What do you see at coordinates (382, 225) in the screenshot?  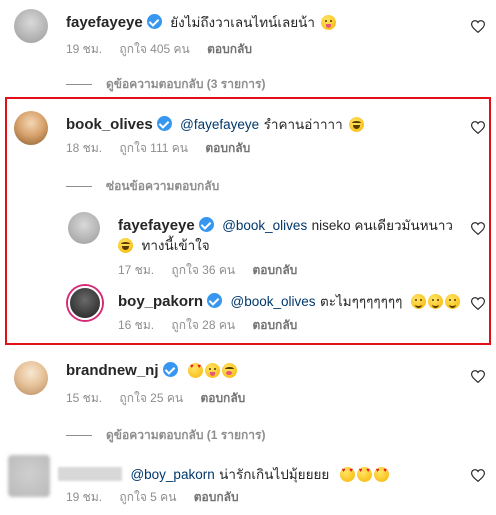 I see `reply-text: niseko คนเดียวมันหนาว` at bounding box center [382, 225].